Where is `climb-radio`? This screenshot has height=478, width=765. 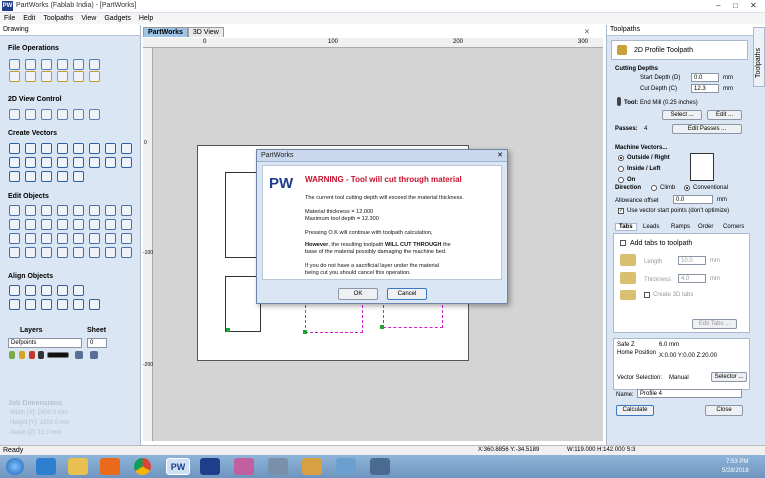
climb-radio is located at coordinates (654, 188).